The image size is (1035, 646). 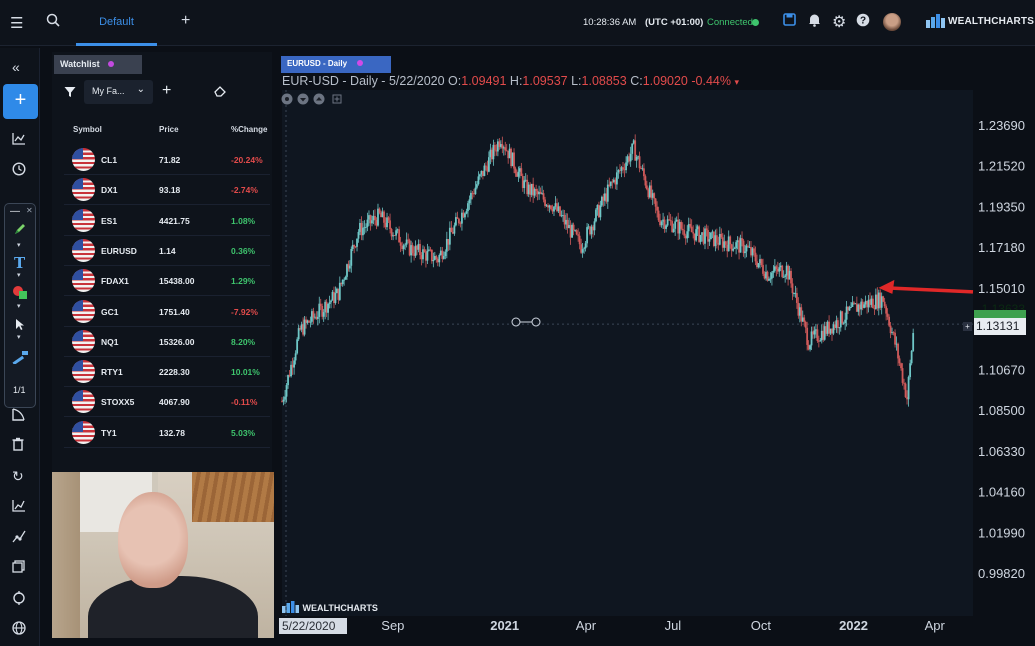 What do you see at coordinates (15, 211) in the screenshot?
I see `drag-handle-icon: —` at bounding box center [15, 211].